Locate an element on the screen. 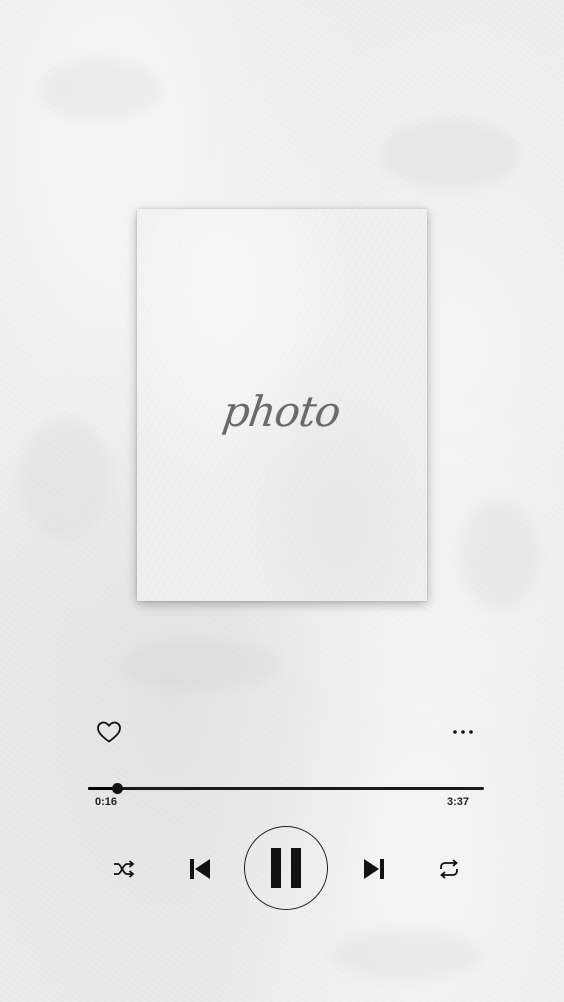  heart-outline-icon is located at coordinates (109, 732).